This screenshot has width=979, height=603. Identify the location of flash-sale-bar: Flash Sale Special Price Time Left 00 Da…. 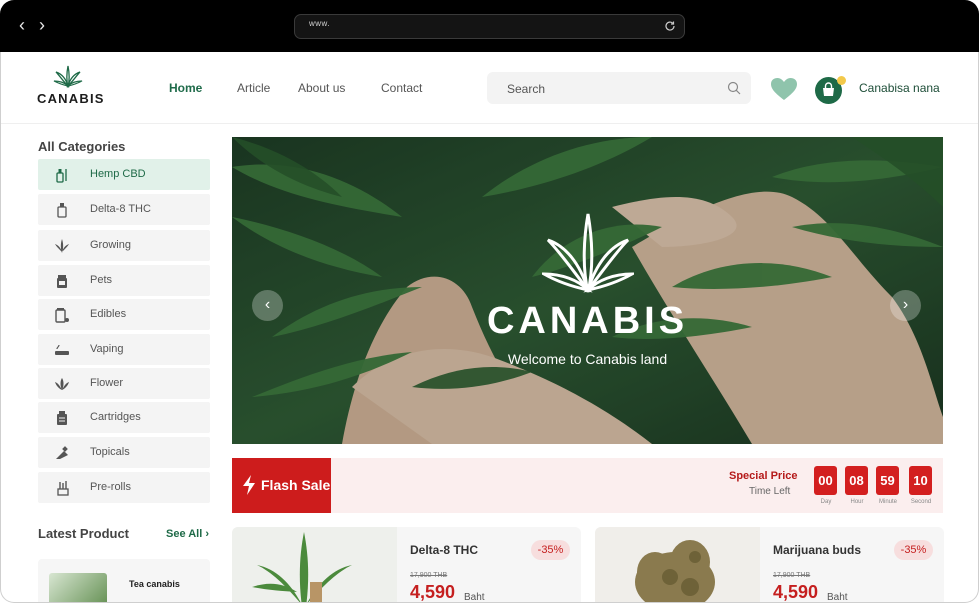
(587, 485).